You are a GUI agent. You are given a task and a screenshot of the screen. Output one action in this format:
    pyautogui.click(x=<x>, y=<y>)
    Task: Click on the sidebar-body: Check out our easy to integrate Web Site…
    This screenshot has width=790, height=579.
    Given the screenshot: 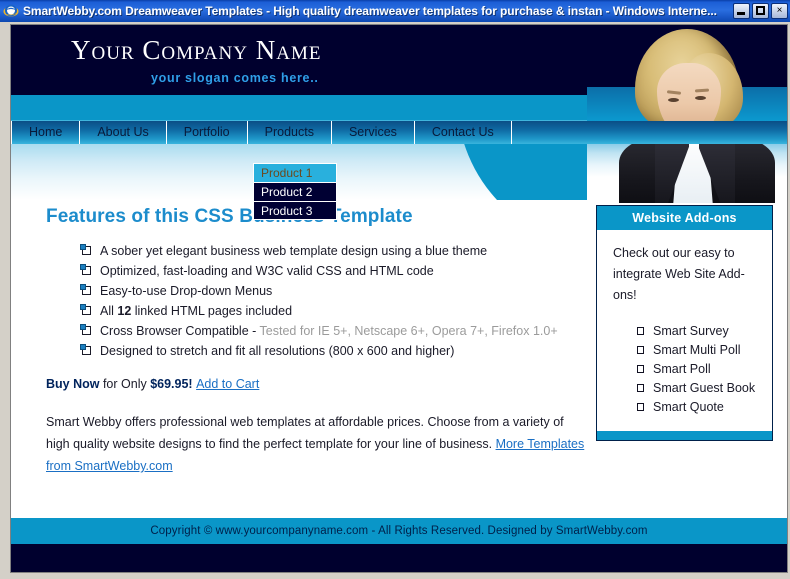 What is the action you would take?
    pyautogui.click(x=684, y=330)
    